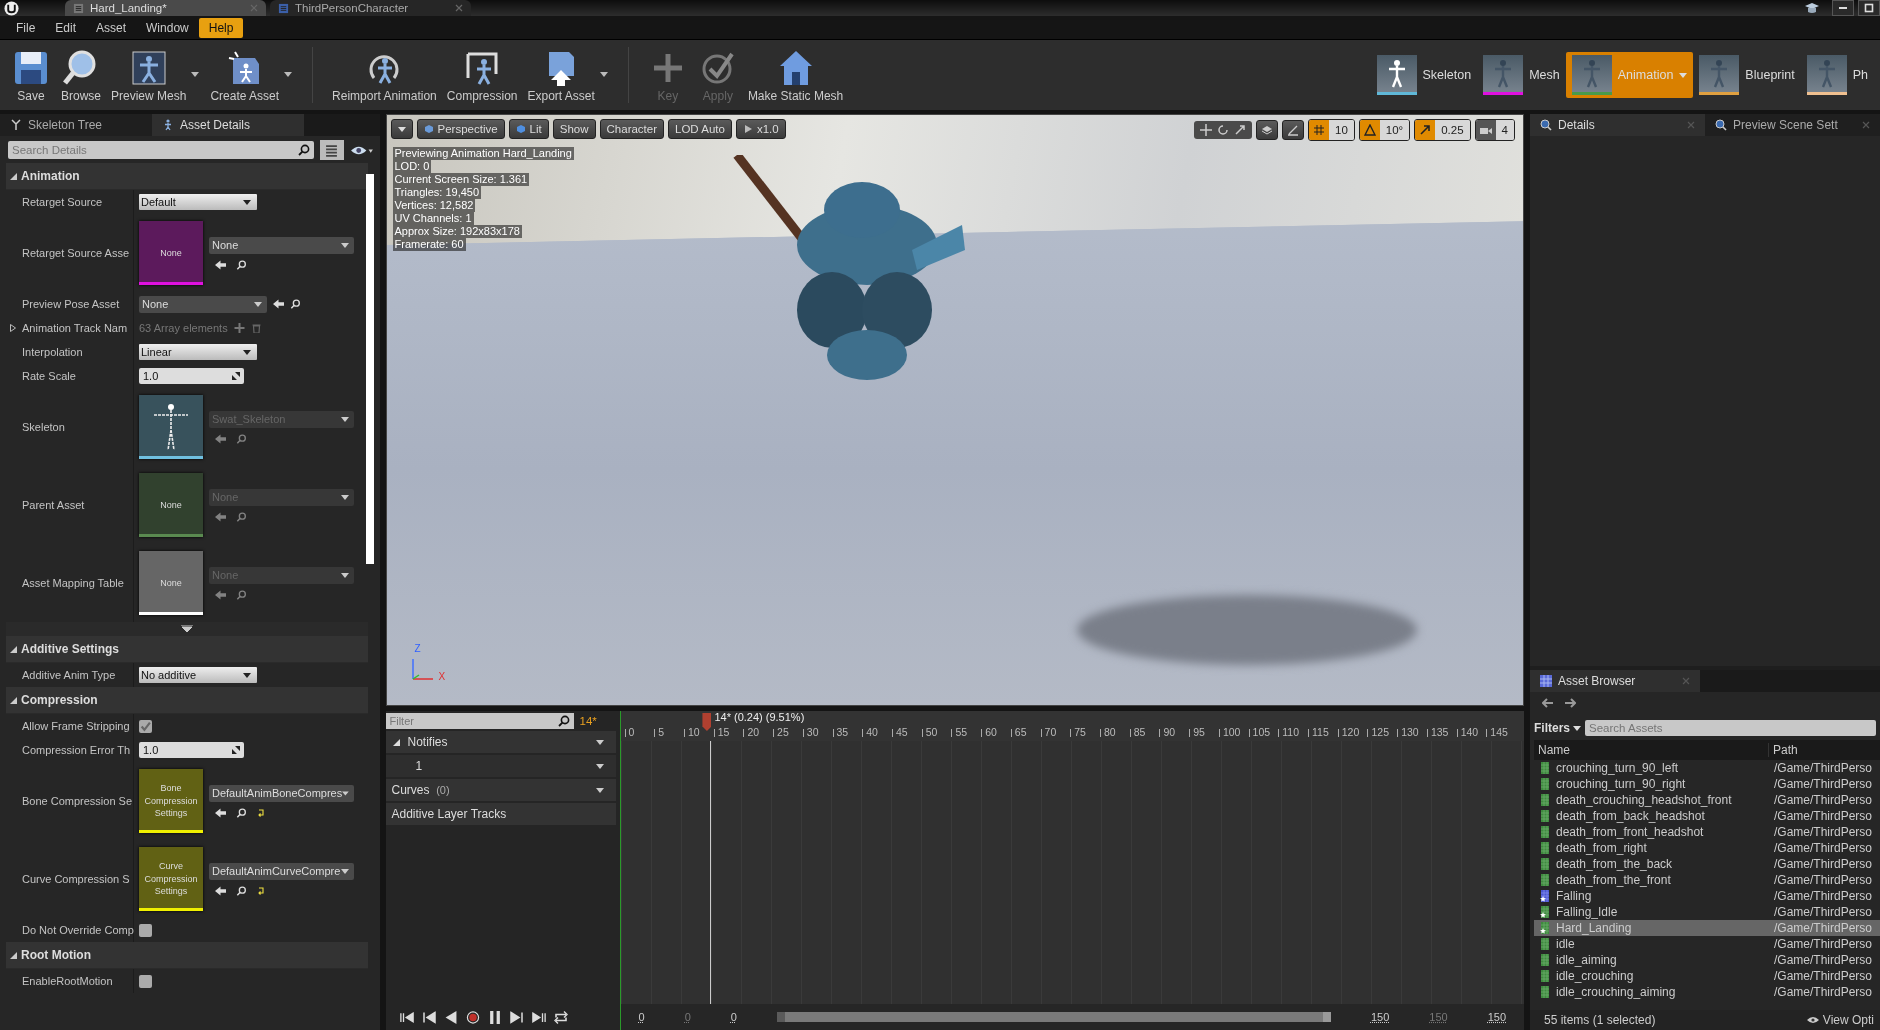  I want to click on step-back-icon, so click(428, 1017).